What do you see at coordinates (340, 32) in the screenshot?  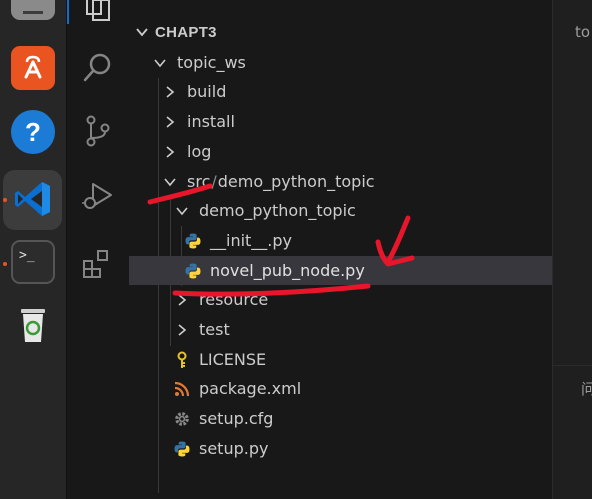 I see `explorer-section-header: CHAPT3` at bounding box center [340, 32].